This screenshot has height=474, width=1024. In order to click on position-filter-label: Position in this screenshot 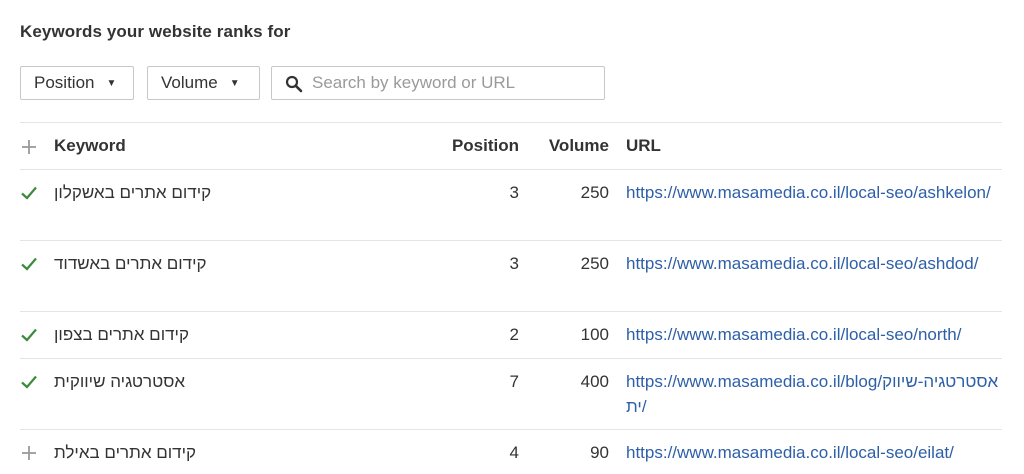, I will do `click(64, 82)`.